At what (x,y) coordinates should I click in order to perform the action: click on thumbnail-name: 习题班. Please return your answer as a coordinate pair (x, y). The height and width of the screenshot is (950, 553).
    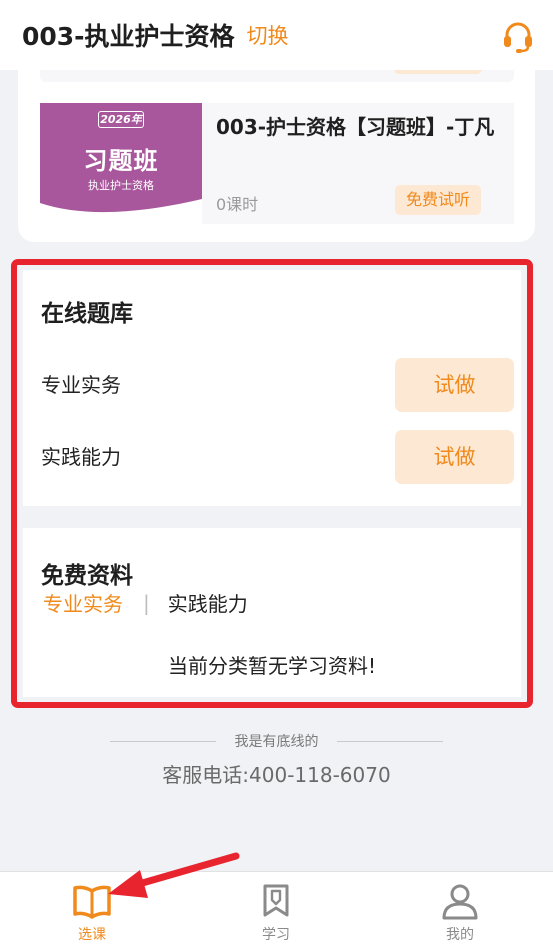
    Looking at the image, I should click on (121, 161).